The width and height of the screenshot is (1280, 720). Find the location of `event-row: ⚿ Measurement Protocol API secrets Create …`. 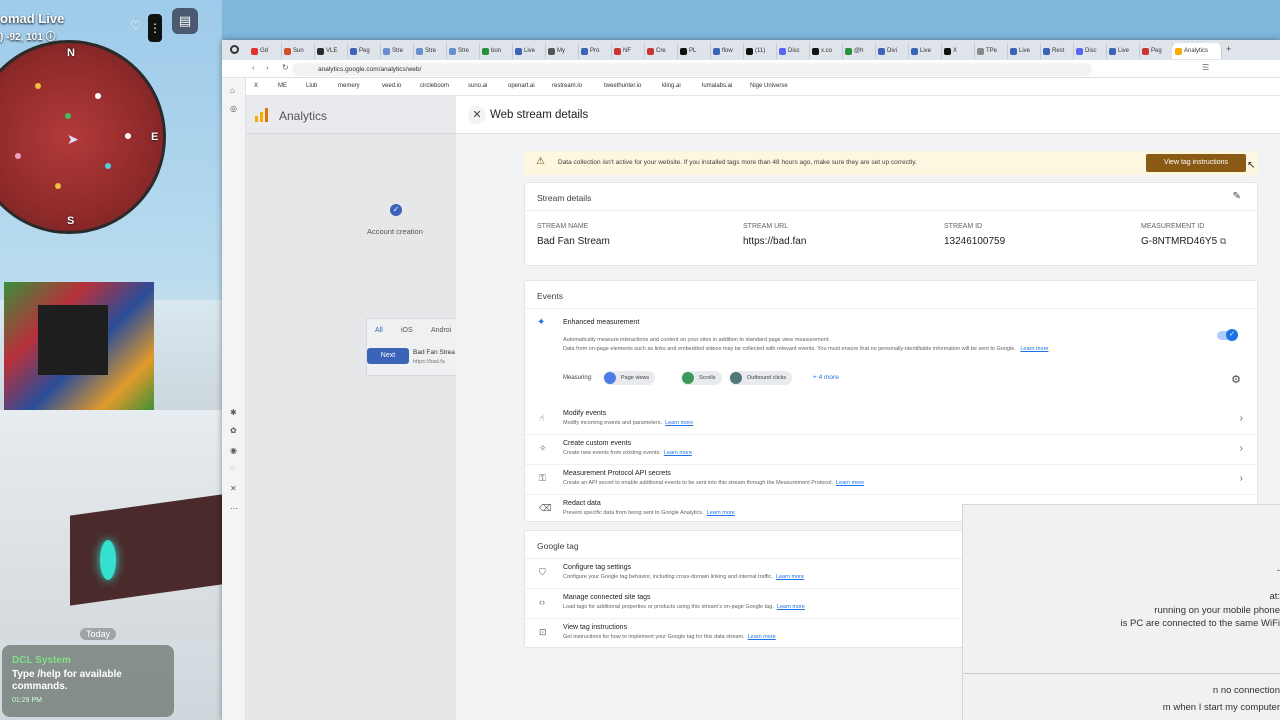

event-row: ⚿ Measurement Protocol API secrets Create … is located at coordinates (892, 480).